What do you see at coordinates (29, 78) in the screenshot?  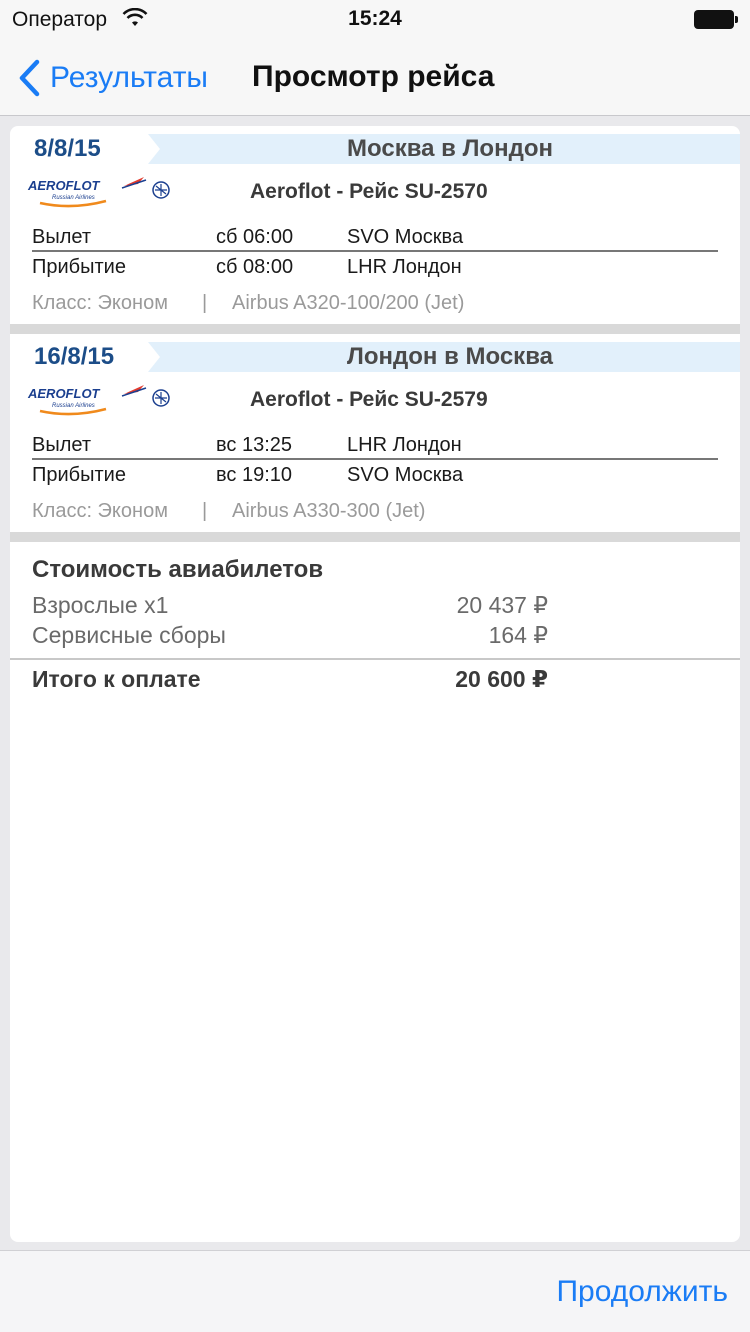 I see `chevron-left-icon` at bounding box center [29, 78].